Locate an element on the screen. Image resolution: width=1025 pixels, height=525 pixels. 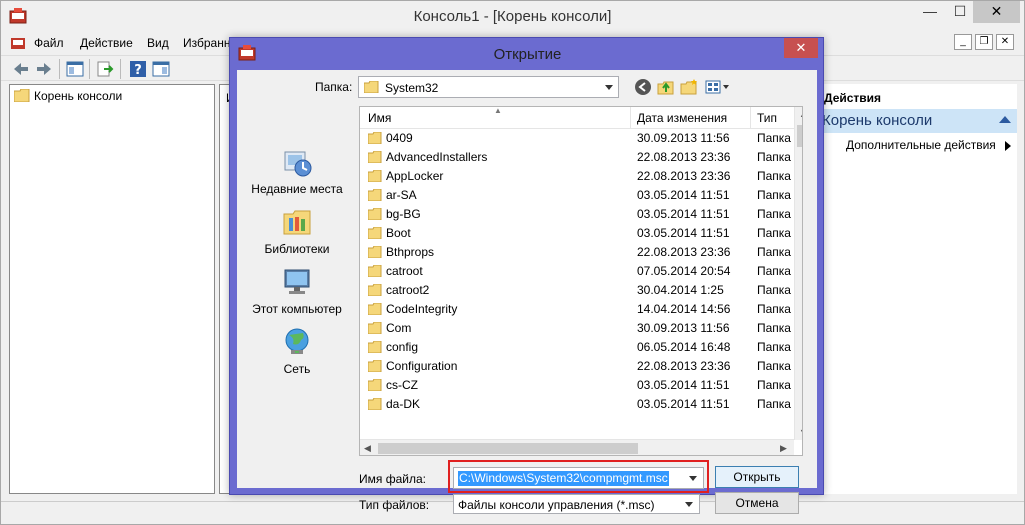
file-name: CodeIntegrity is located at coordinates (422, 309).